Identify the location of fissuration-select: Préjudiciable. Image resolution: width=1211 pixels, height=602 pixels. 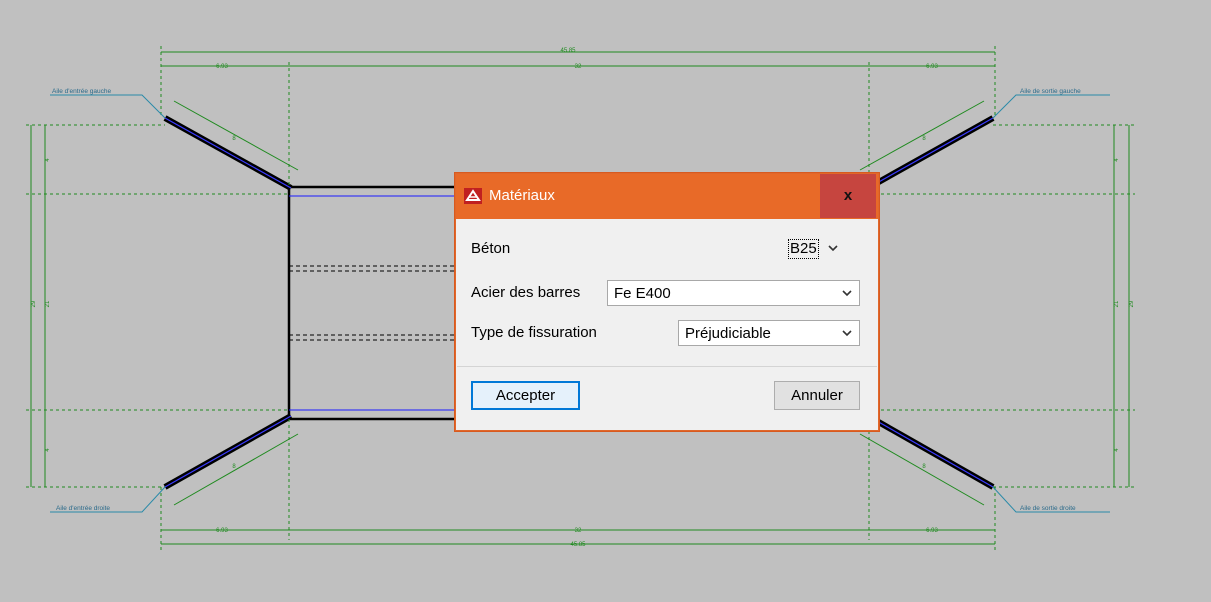
(769, 333).